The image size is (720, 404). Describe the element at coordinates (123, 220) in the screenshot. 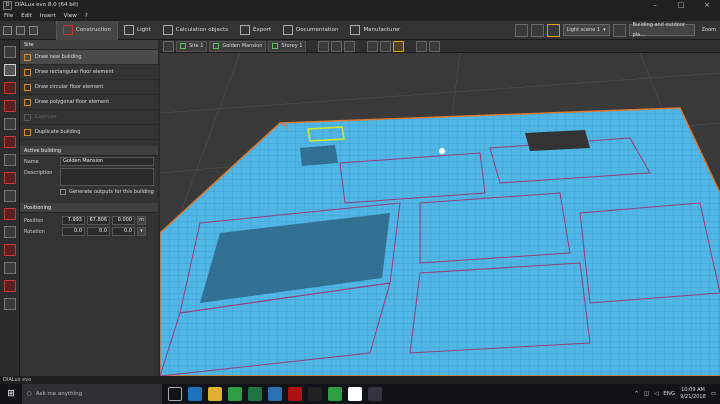

I see `position-z-field: 0.000` at that location.